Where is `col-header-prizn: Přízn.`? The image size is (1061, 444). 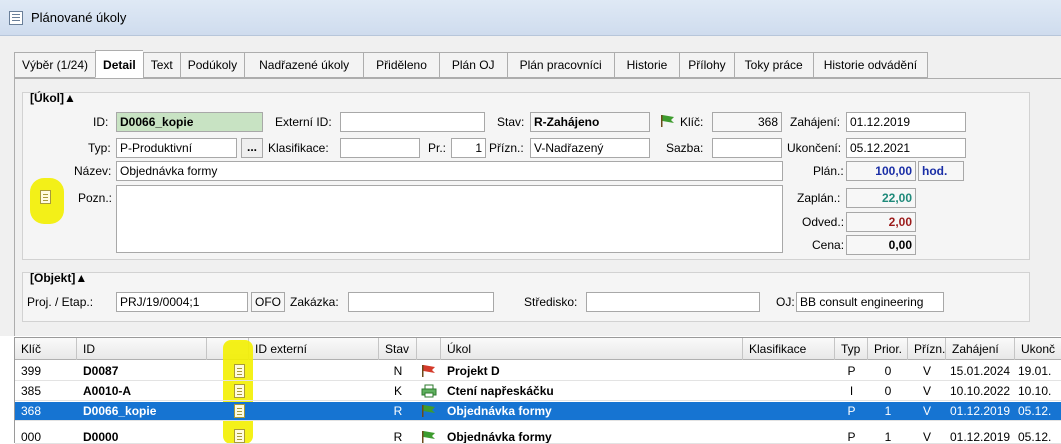 col-header-prizn: Přízn. is located at coordinates (927, 349).